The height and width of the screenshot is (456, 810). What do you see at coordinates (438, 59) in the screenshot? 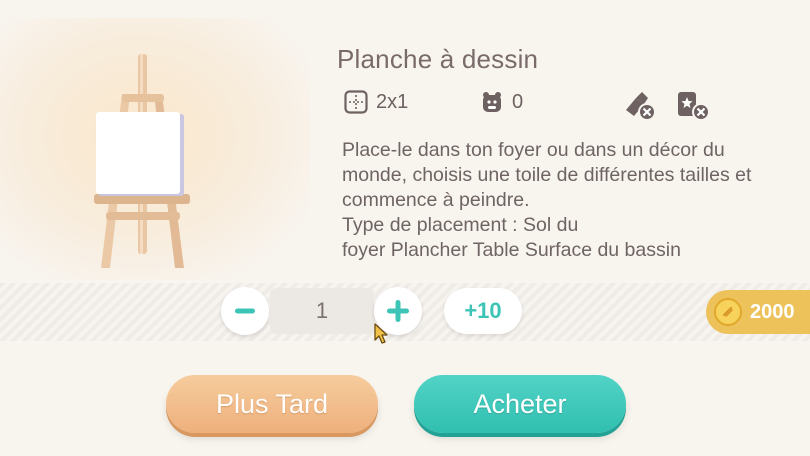
I see `item-title: Planche à dessin` at bounding box center [438, 59].